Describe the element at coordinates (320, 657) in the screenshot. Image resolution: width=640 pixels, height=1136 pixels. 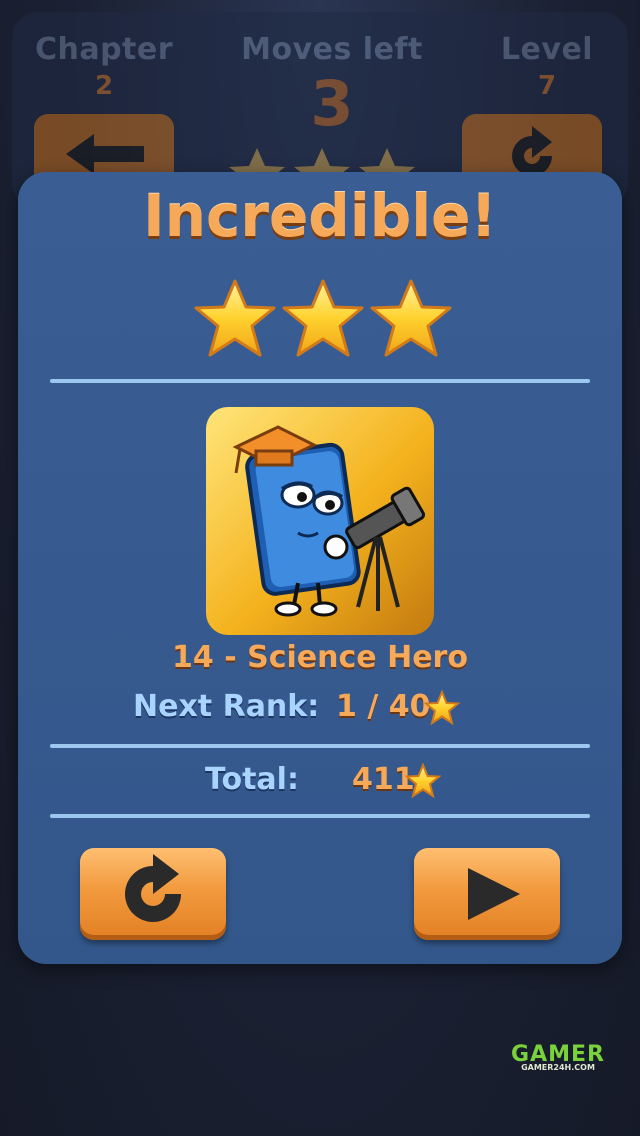
I see `rank-name: 14 - Science Hero` at that location.